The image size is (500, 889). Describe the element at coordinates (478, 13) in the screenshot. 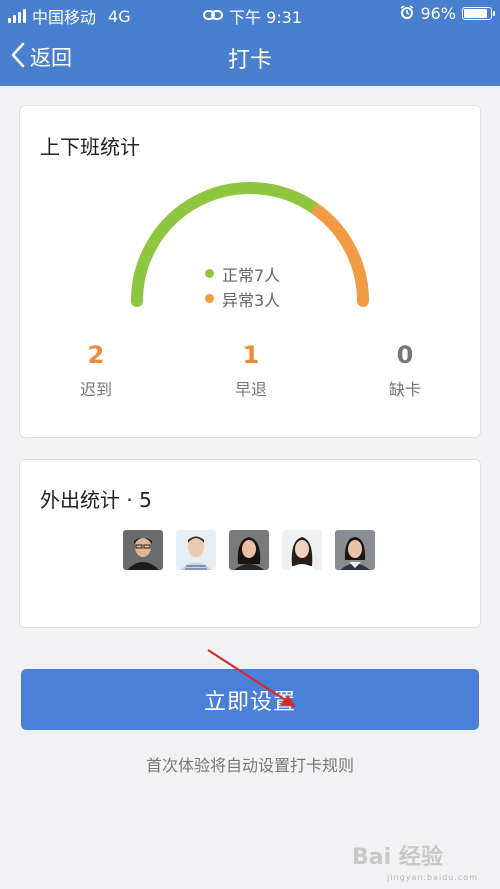

I see `battery-icon` at that location.